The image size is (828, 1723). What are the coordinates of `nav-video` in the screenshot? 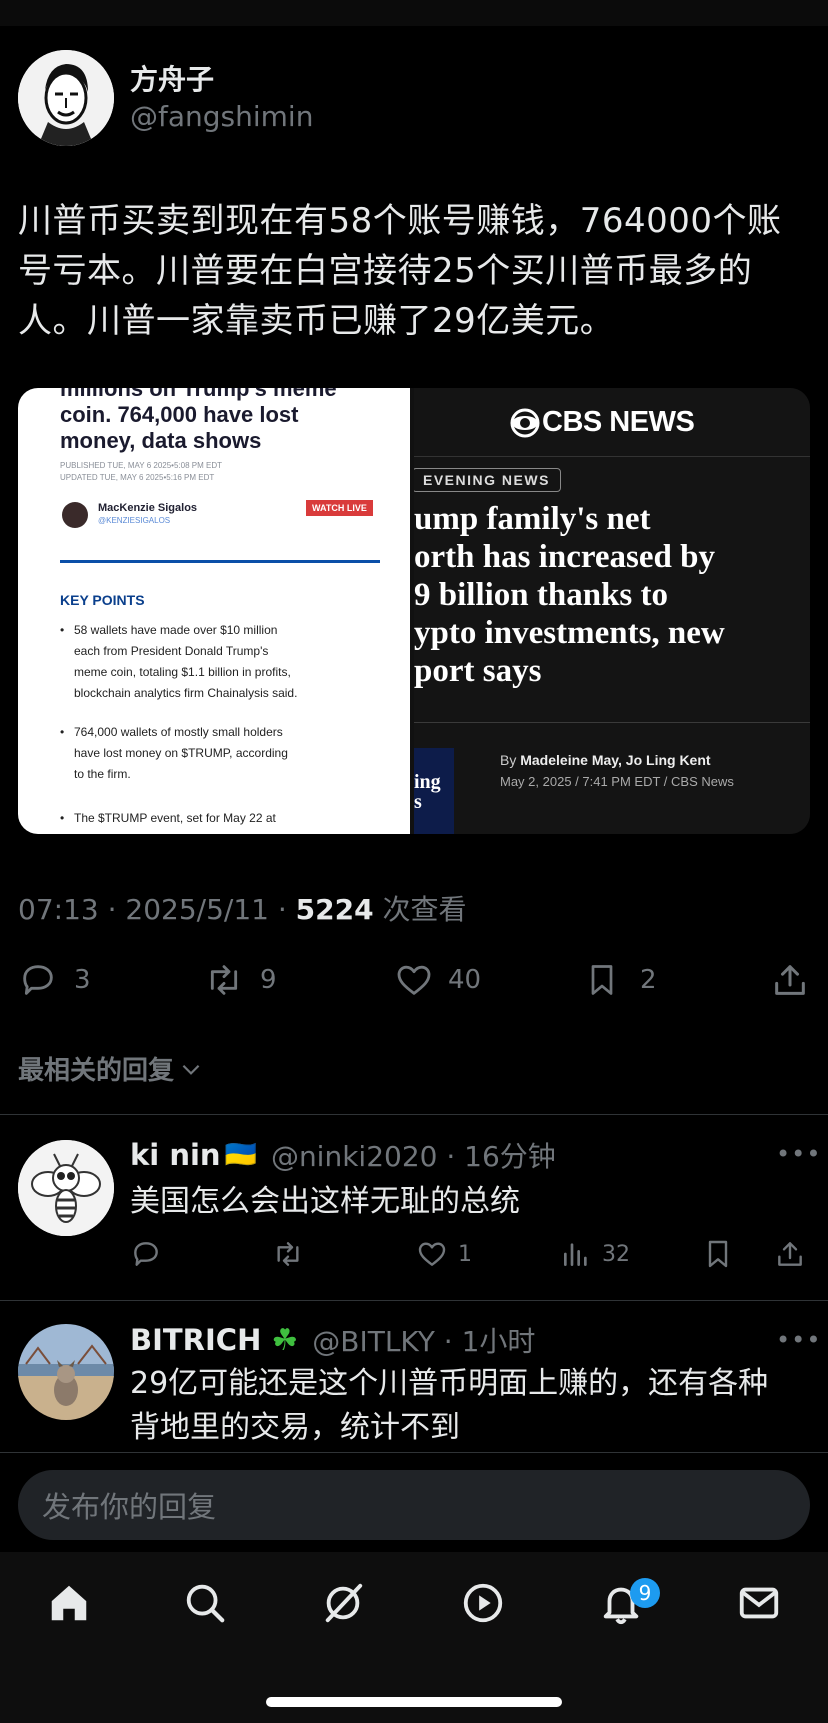 It's located at (483, 1603).